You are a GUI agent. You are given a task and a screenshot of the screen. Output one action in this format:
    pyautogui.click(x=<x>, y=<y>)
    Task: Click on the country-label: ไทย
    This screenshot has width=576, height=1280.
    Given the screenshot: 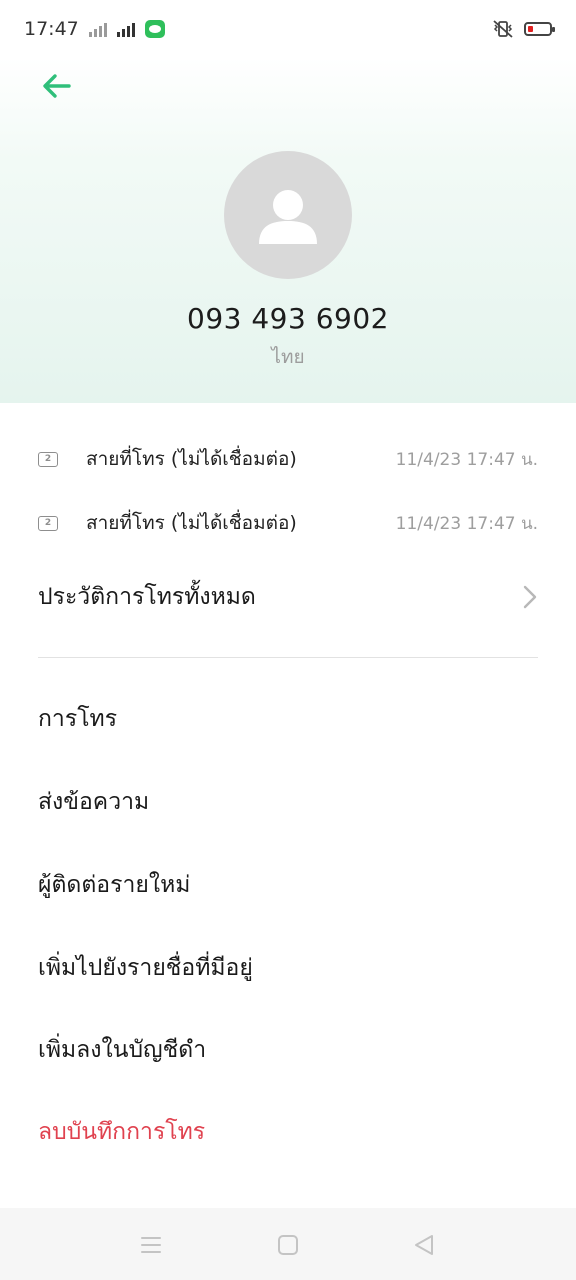 What is the action you would take?
    pyautogui.click(x=288, y=357)
    